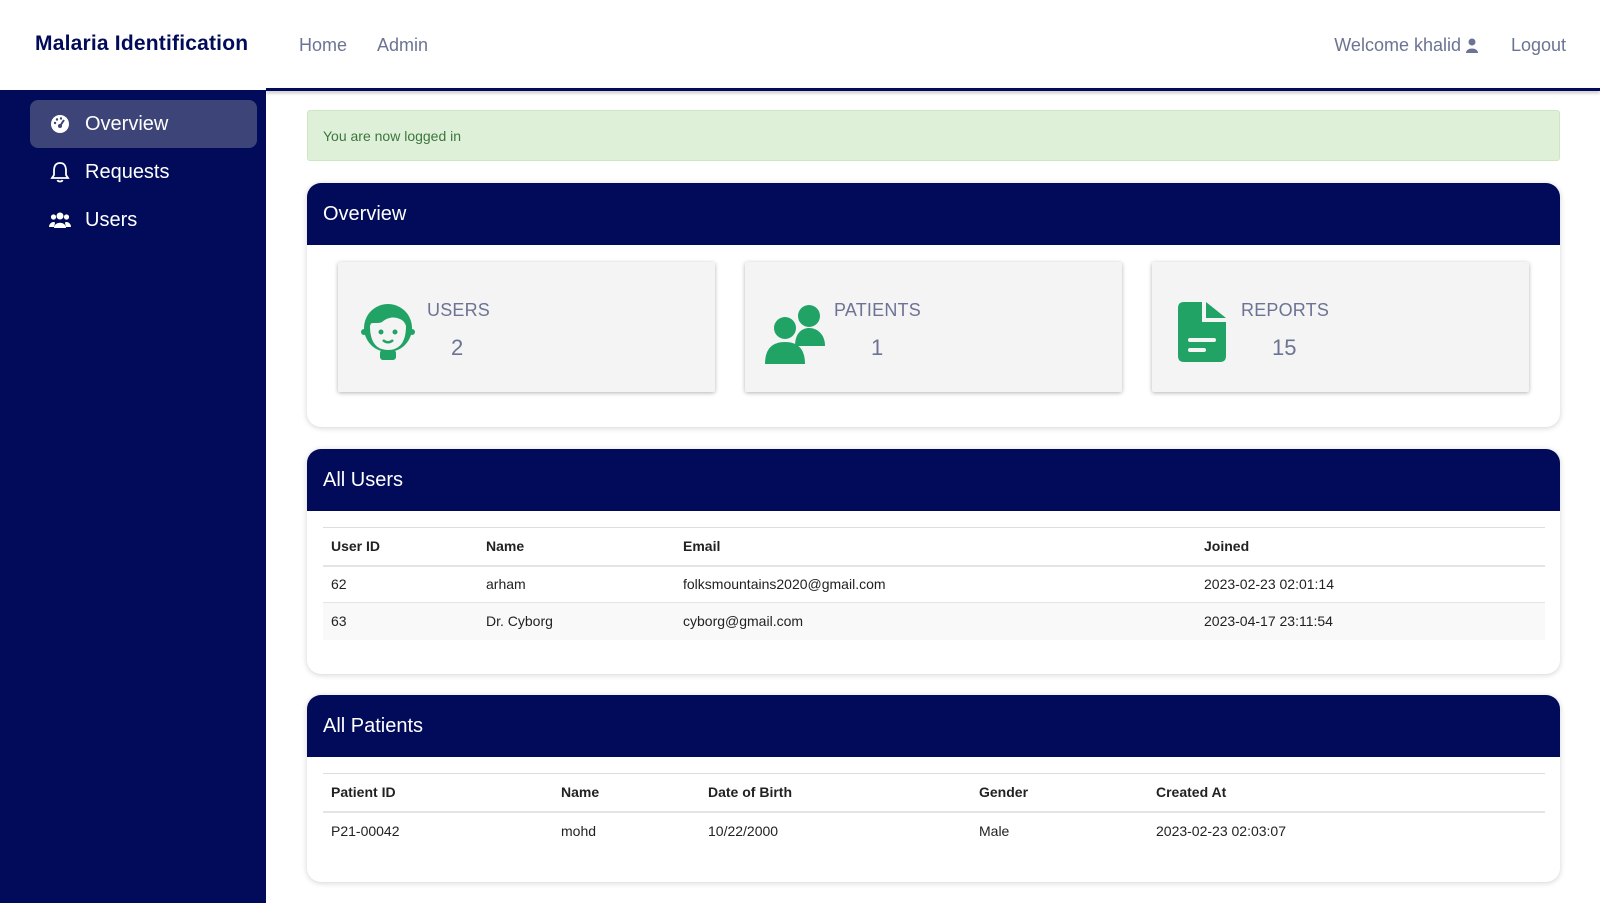 The image size is (1600, 903). Describe the element at coordinates (141, 44) in the screenshot. I see `brand-title: Malaria Identification` at that location.